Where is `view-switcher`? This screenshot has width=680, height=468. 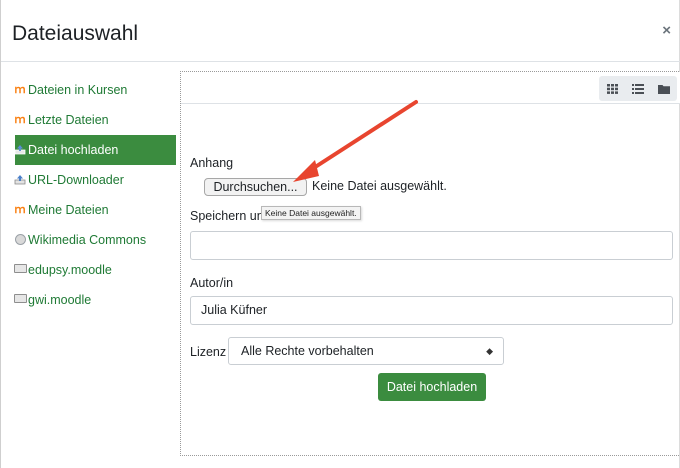 view-switcher is located at coordinates (638, 88).